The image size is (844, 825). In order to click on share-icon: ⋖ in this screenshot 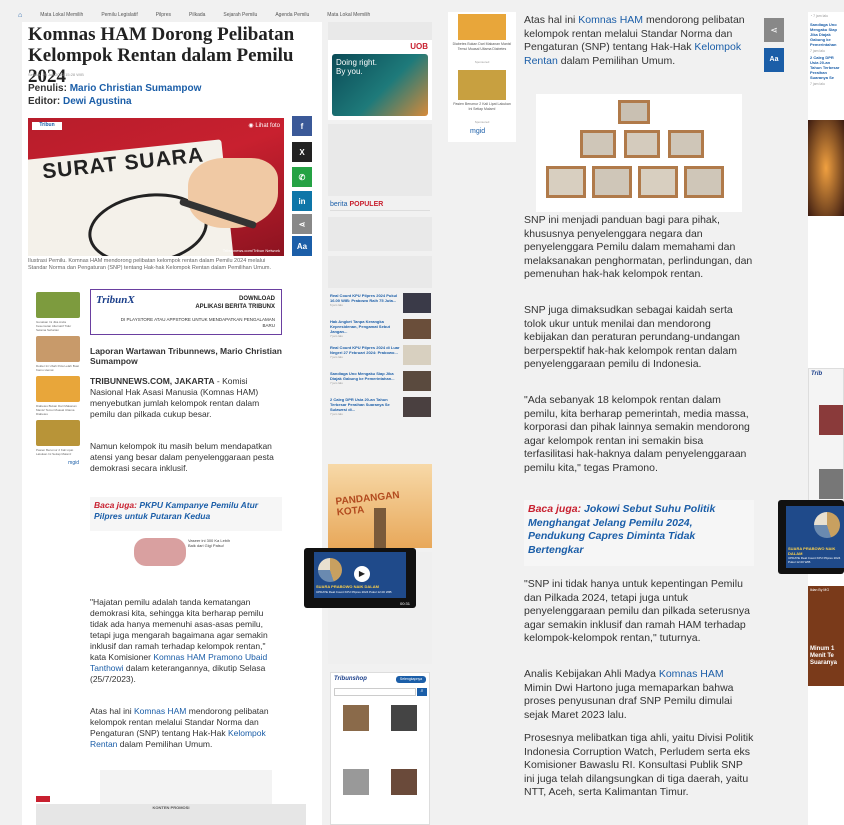, I will do `click(302, 224)`.